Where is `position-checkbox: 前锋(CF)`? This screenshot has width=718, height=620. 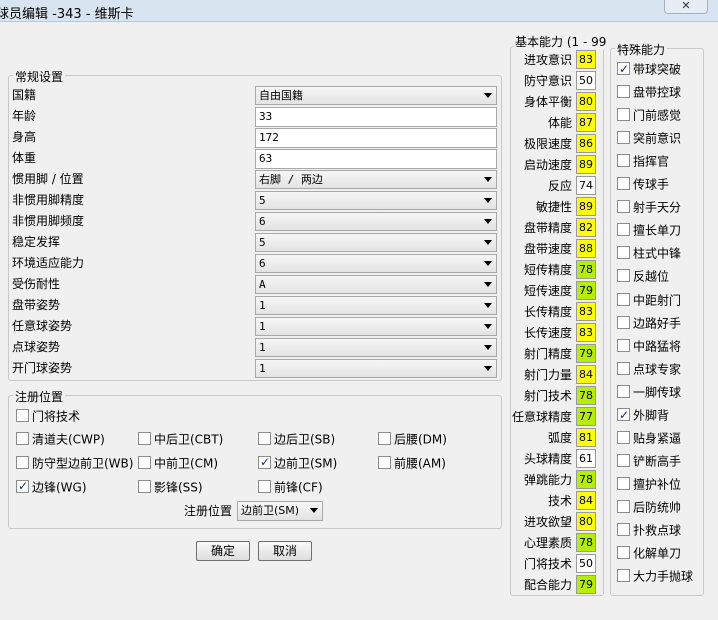 position-checkbox: 前锋(CF) is located at coordinates (290, 487).